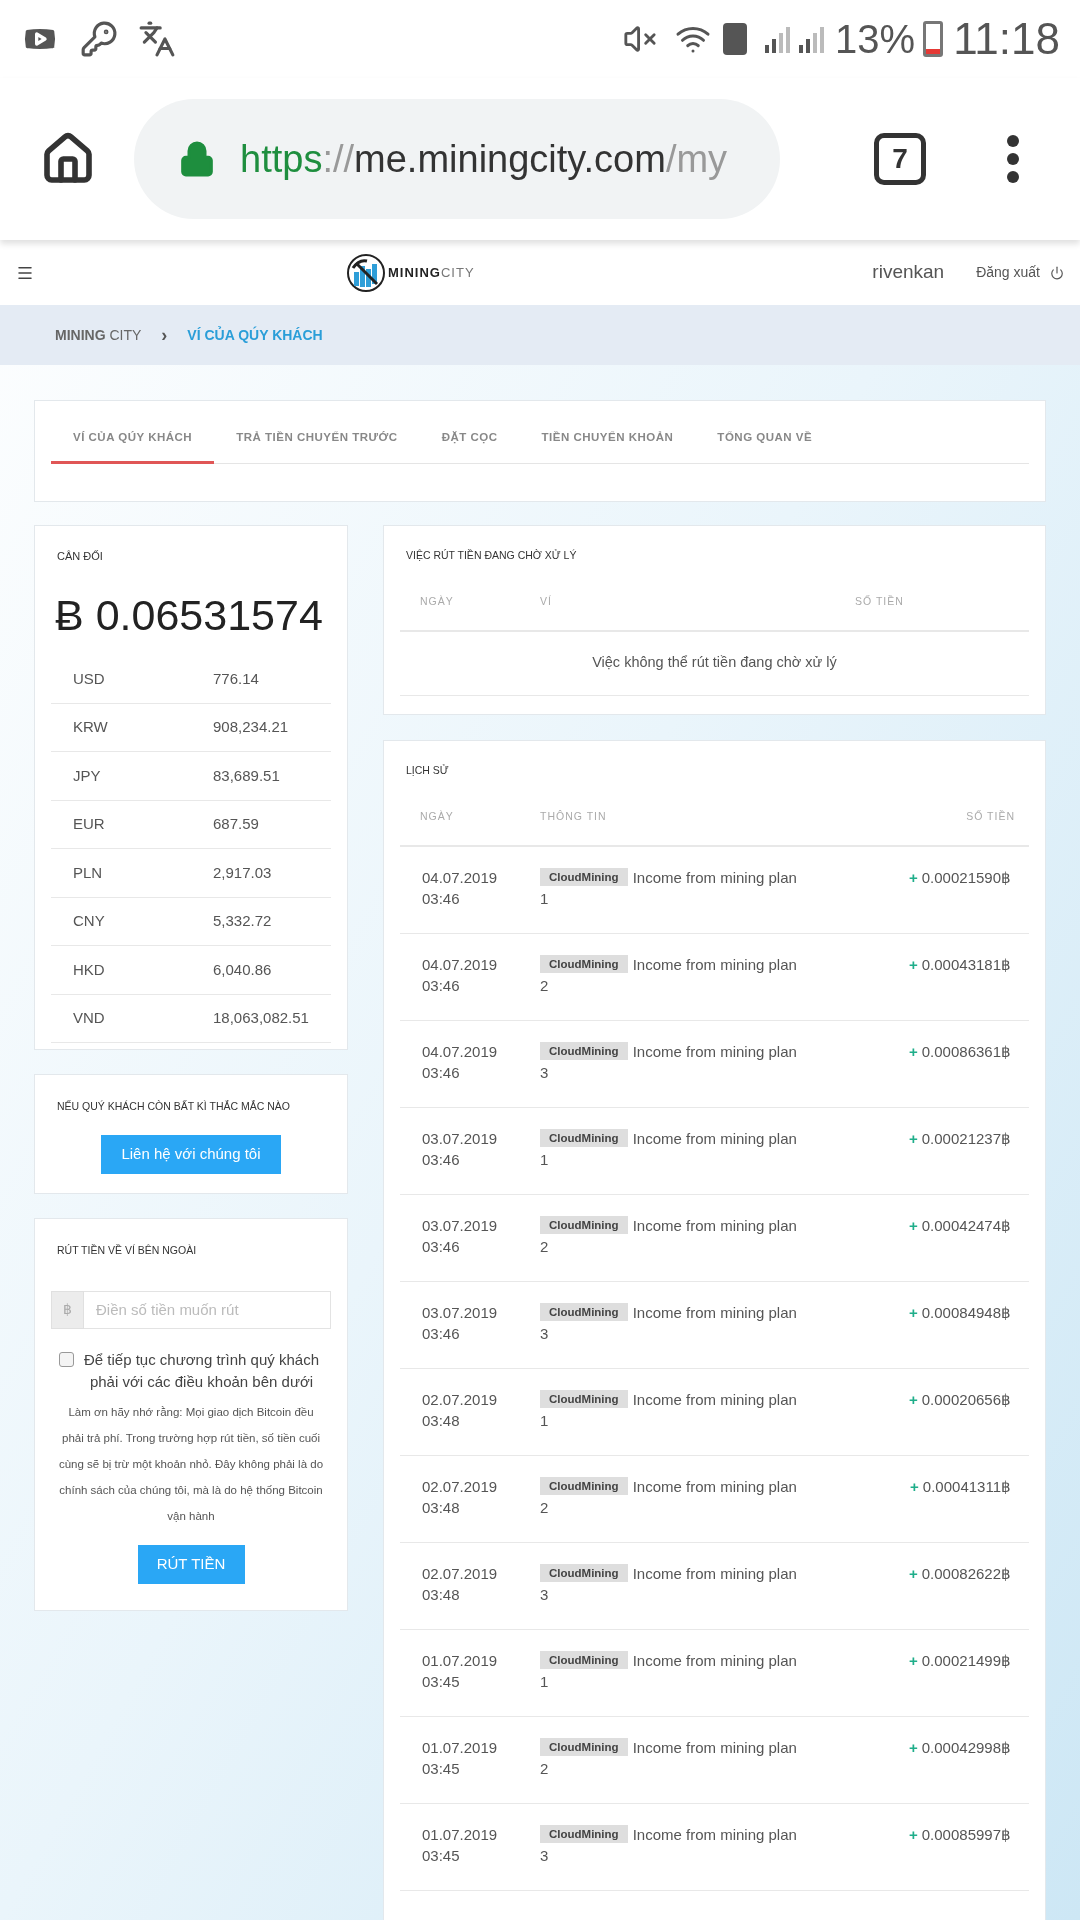 This screenshot has width=1080, height=1920. I want to click on card-title: NẾU QUÝ KHÁCH CÒN BẤT KÌ THẮC MẮC NÀO, so click(173, 1106).